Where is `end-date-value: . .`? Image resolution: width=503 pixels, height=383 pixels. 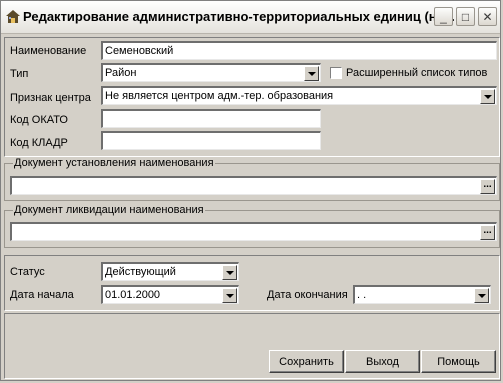 end-date-value: . . is located at coordinates (362, 295).